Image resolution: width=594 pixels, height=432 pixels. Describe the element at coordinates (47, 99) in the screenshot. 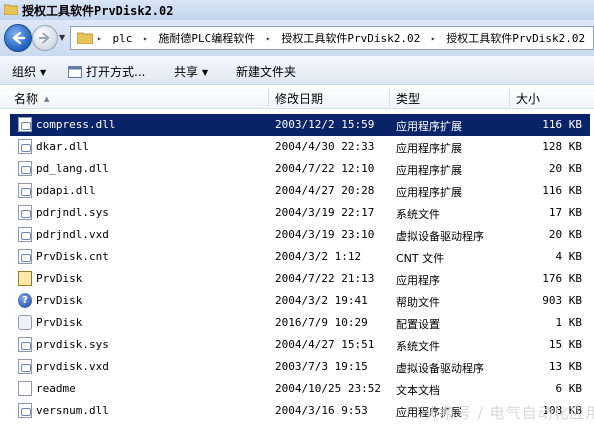

I see `sort-ascending-icon: ▲` at that location.